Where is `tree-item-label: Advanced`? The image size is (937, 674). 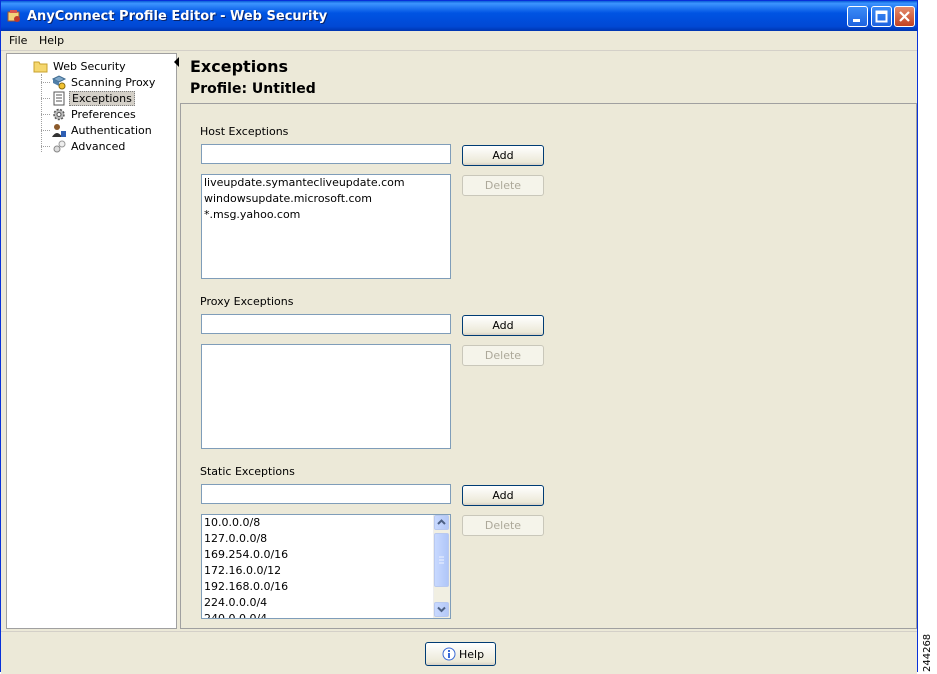
tree-item-label: Advanced is located at coordinates (98, 146).